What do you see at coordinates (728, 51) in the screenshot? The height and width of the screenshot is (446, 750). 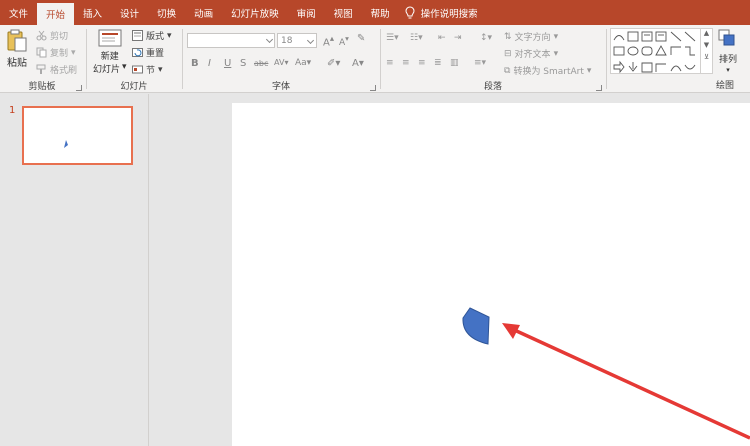 I see `arrange-button: 排列 ▾` at bounding box center [728, 51].